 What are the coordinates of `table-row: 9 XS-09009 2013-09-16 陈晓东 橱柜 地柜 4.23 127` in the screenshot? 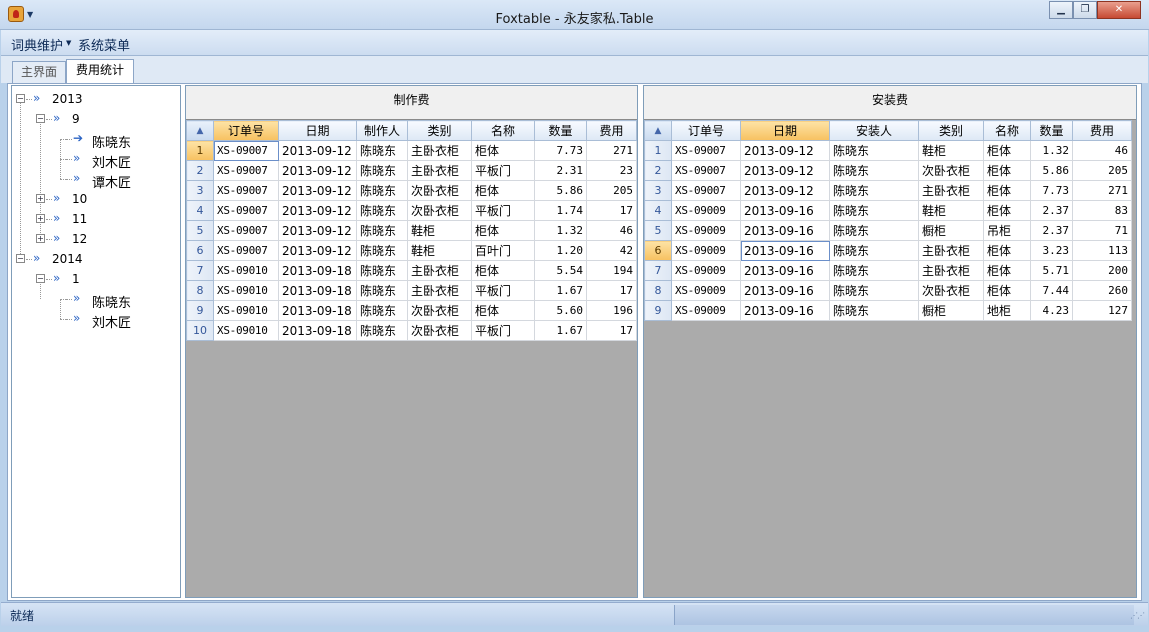 It's located at (888, 310).